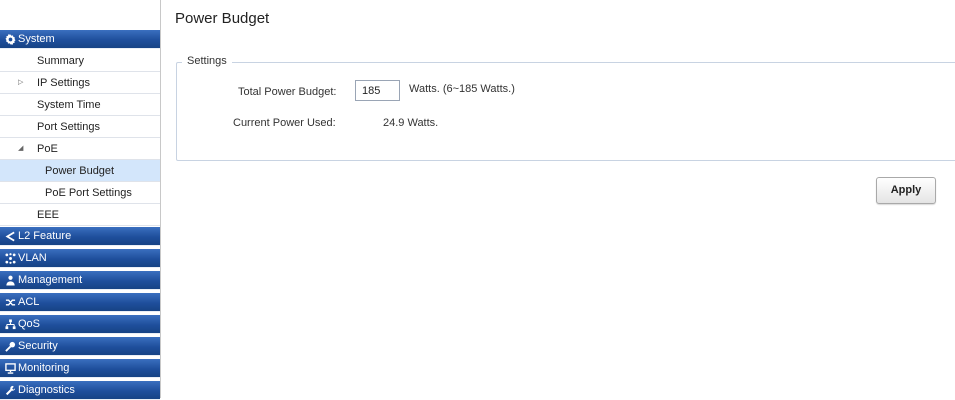  I want to click on current-power-used-label: Current Power Used:, so click(284, 123).